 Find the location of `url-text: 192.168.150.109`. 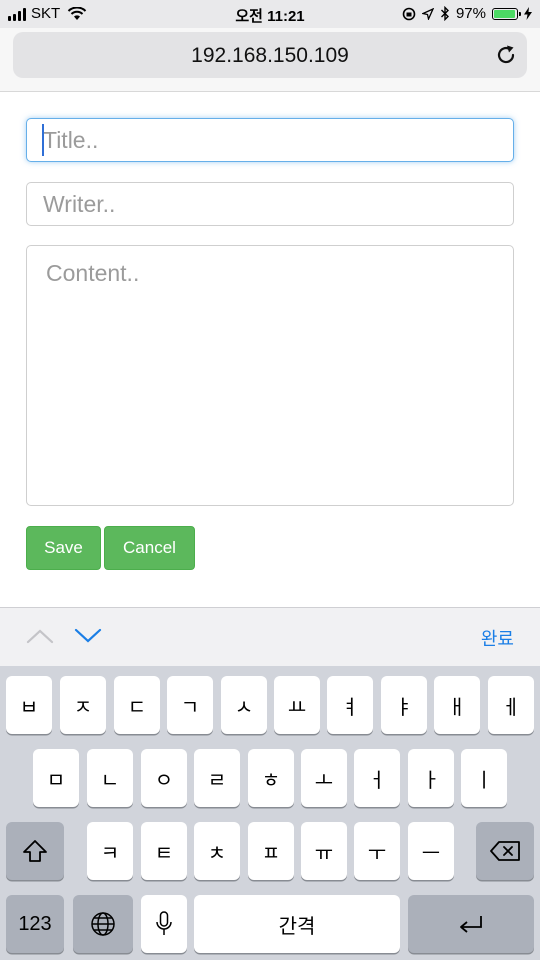

url-text: 192.168.150.109 is located at coordinates (270, 56).